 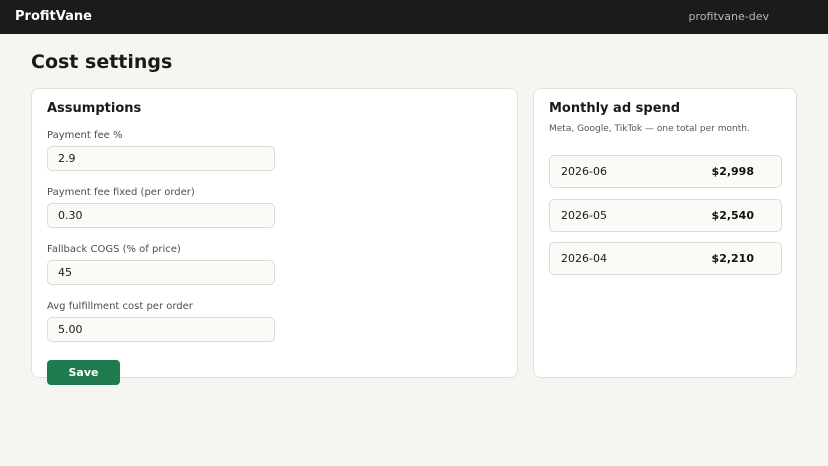 What do you see at coordinates (121, 192) in the screenshot?
I see `payment-fee-fixed-label: Payment fee fixed (per order)` at bounding box center [121, 192].